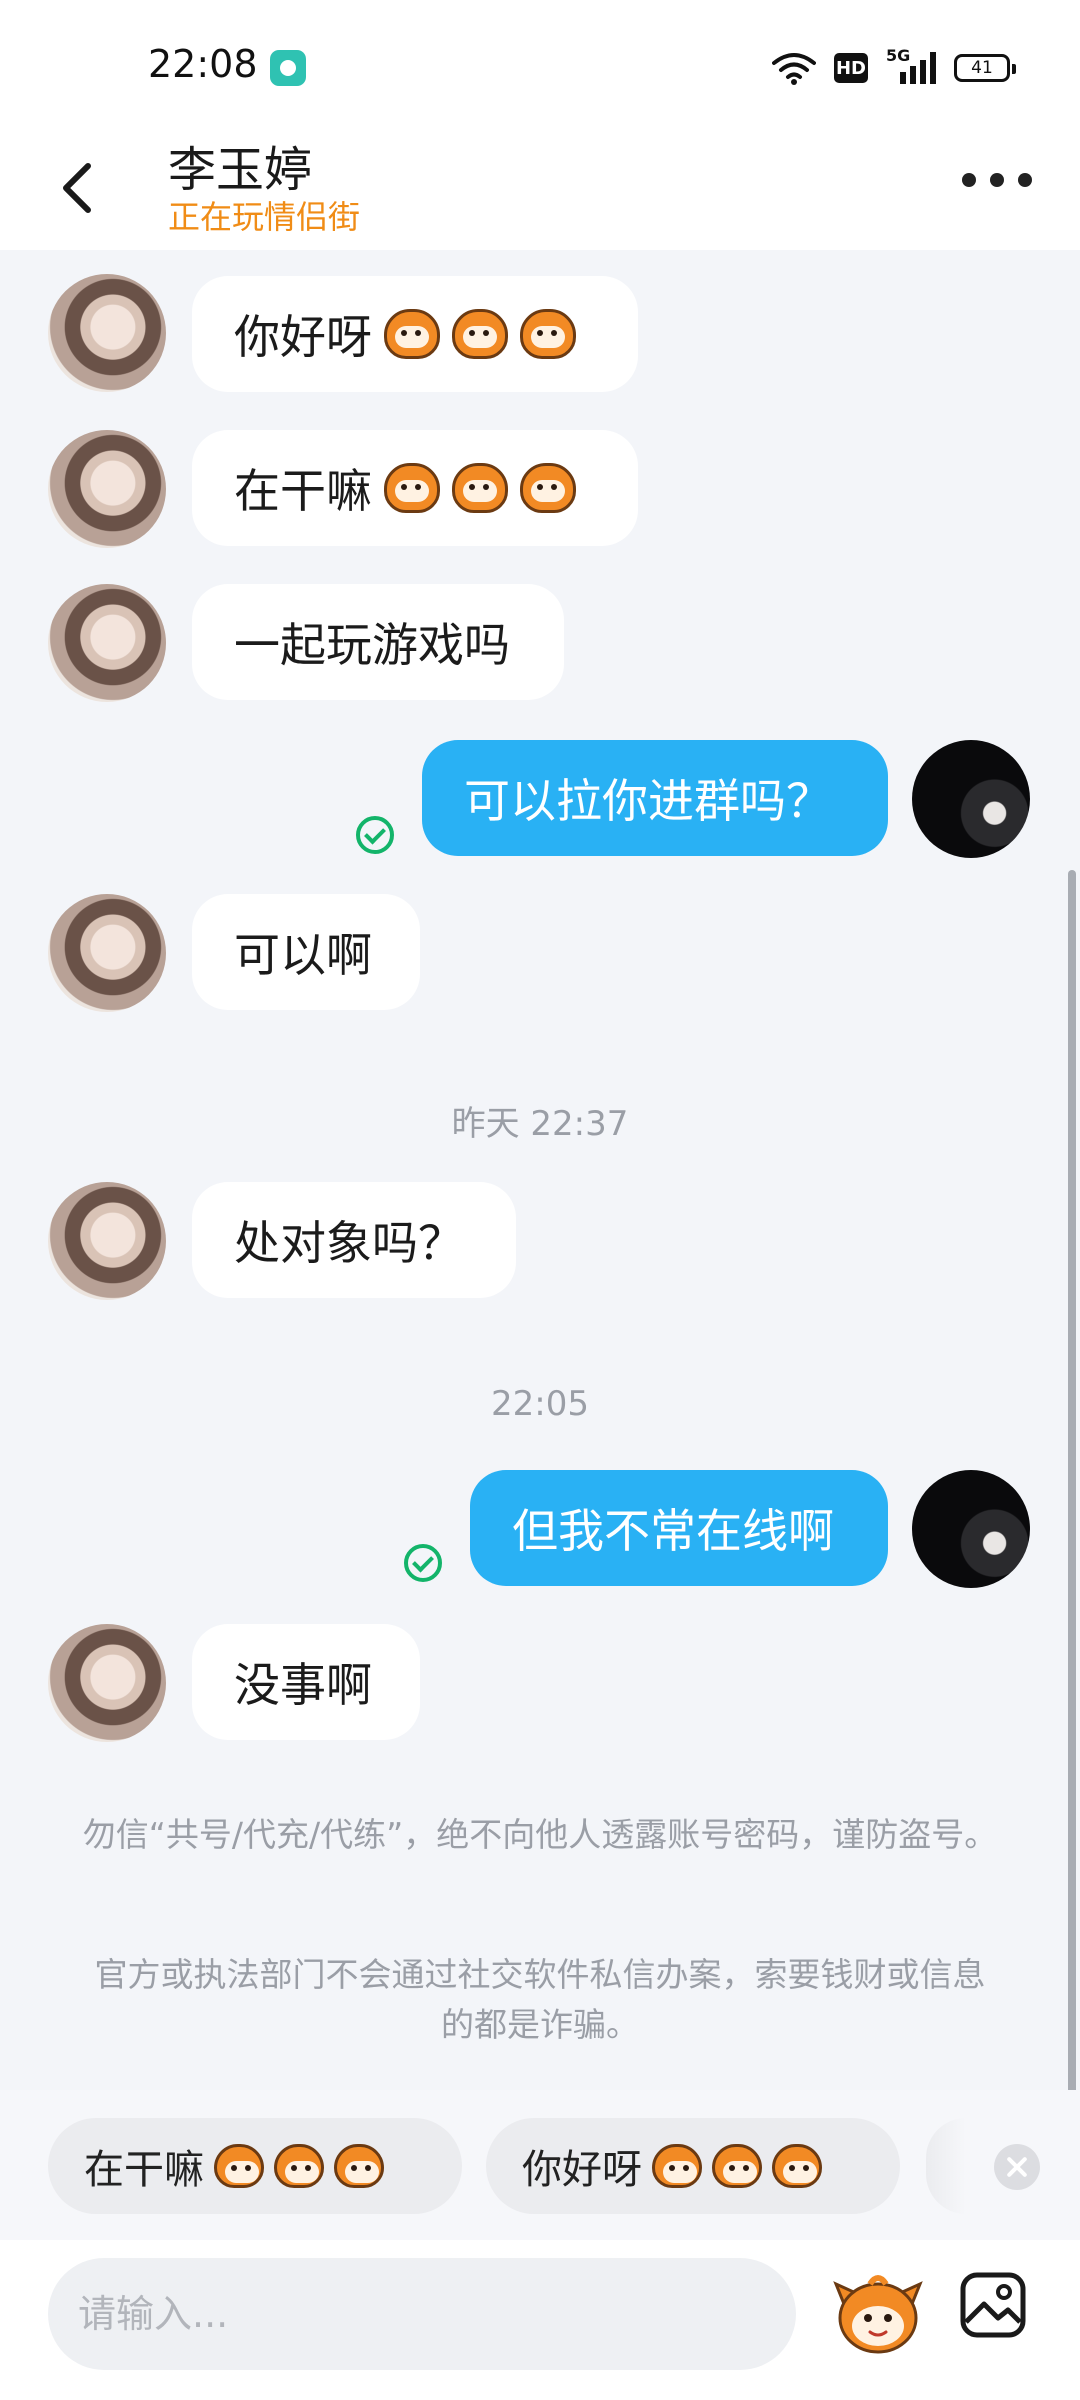 Image resolution: width=1080 pixels, height=2400 pixels. I want to click on message-text: 没事啊, so click(303, 1685).